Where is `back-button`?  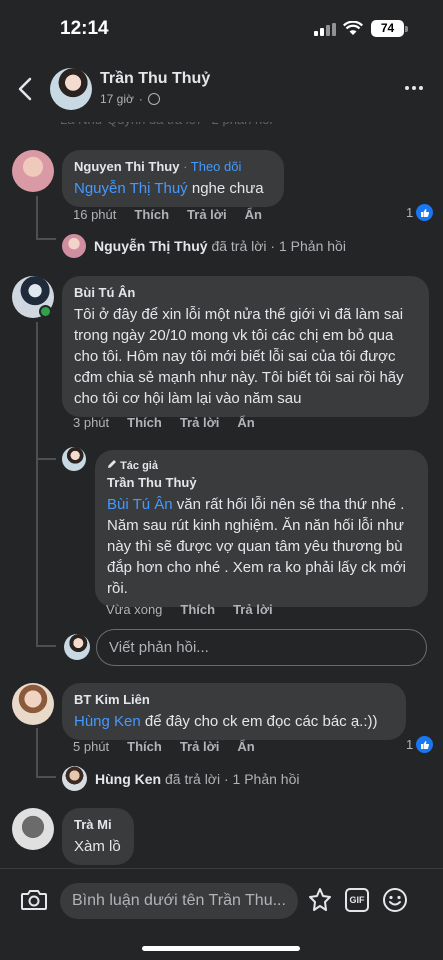
back-button is located at coordinates (25, 89).